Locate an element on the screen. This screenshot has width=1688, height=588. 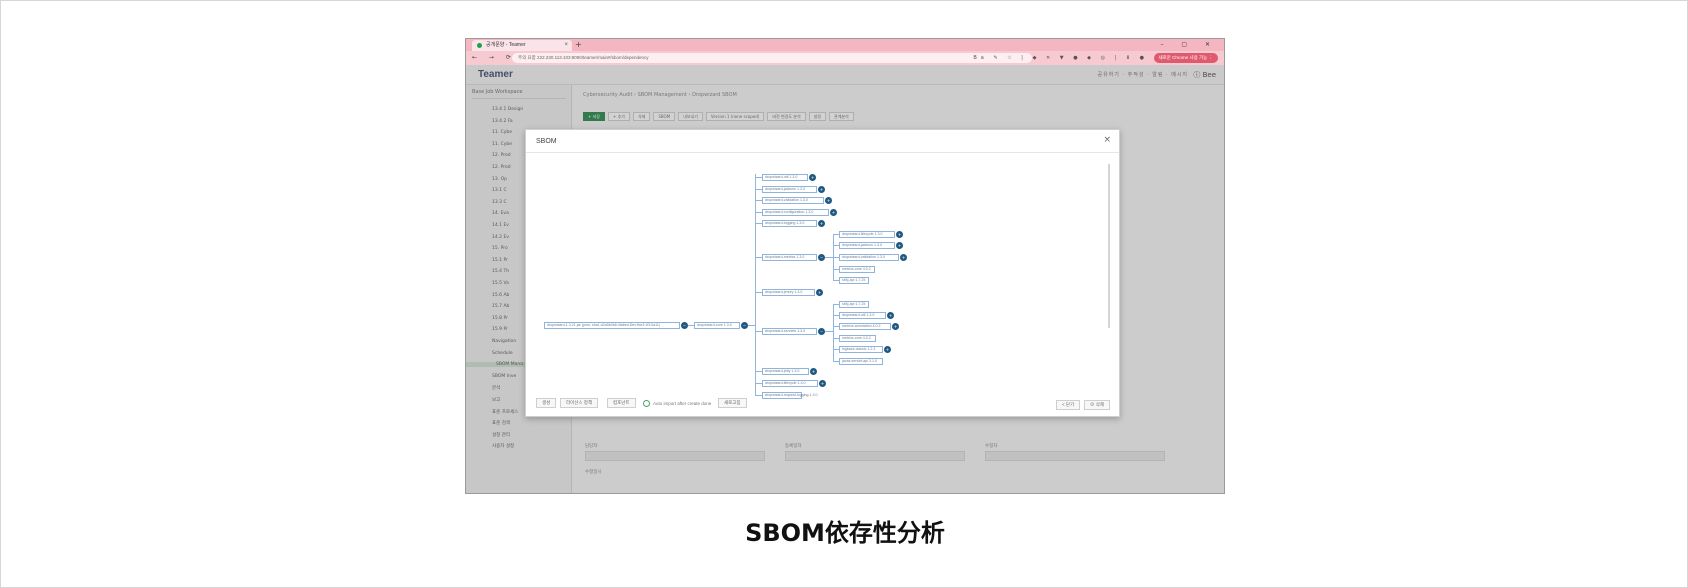
auto-import-radio is located at coordinates (646, 403).